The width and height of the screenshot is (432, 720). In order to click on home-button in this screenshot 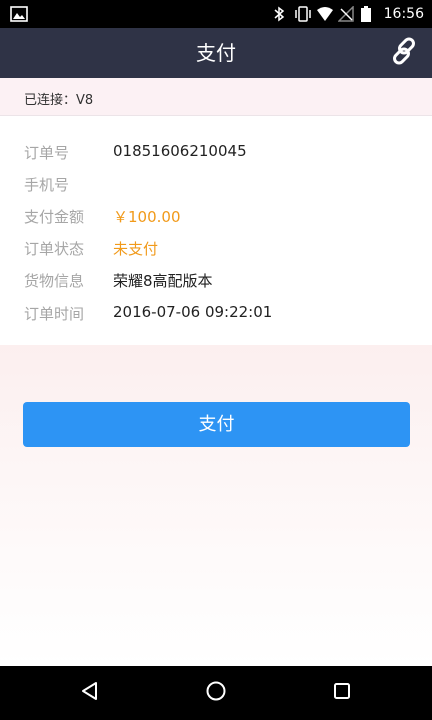, I will do `click(216, 693)`.